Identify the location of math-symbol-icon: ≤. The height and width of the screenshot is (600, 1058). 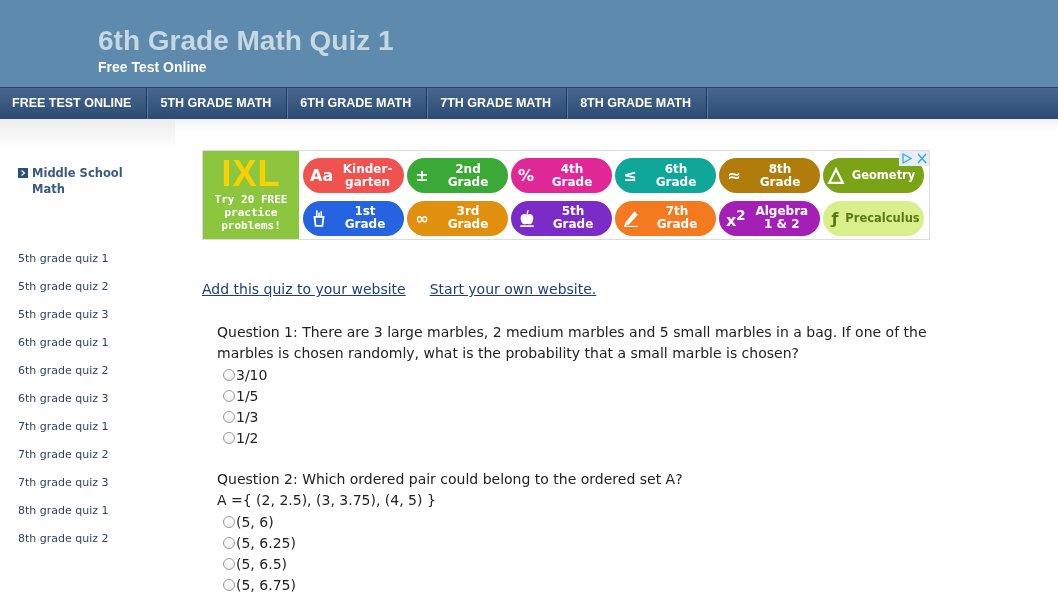
(630, 175).